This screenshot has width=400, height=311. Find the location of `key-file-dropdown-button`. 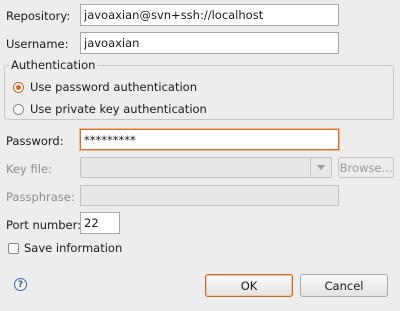

key-file-dropdown-button is located at coordinates (320, 167).